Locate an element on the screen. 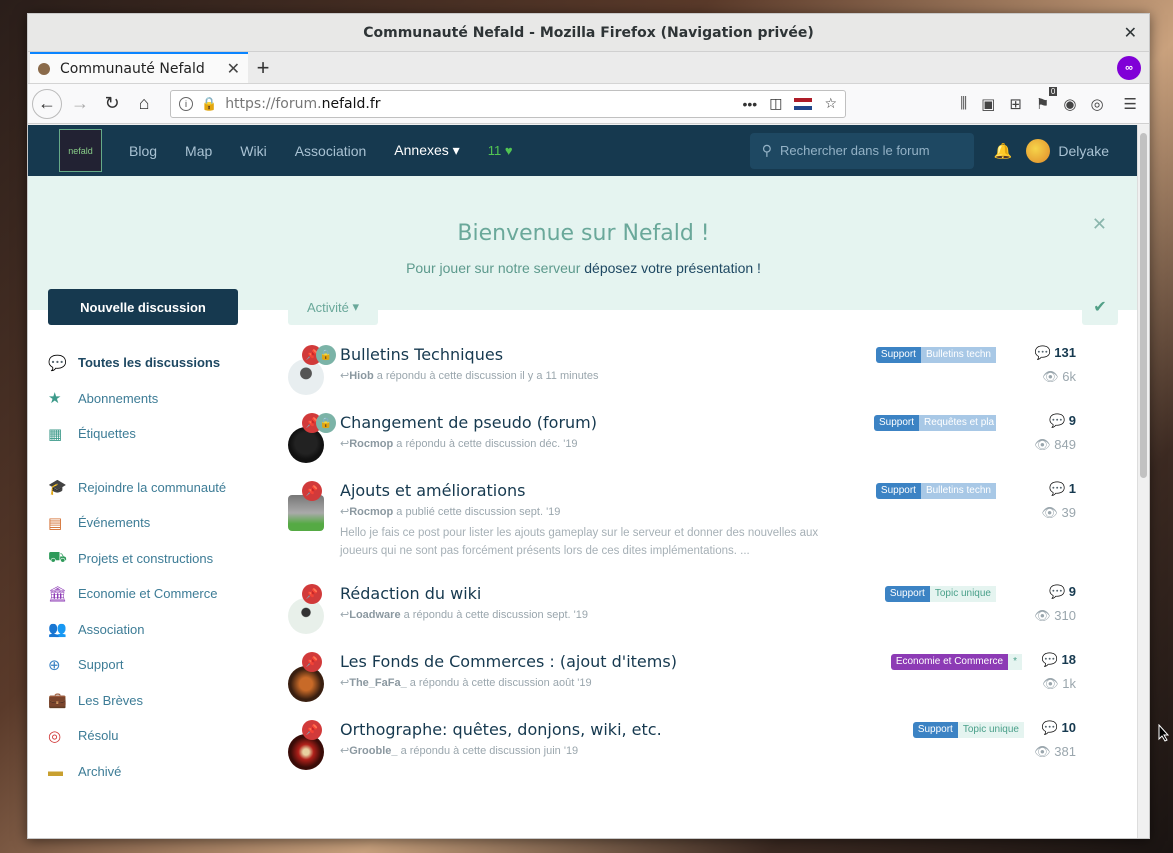 Image resolution: width=1173 pixels, height=853 pixels. sidebar-item: ◎ Résolu is located at coordinates (143, 736).